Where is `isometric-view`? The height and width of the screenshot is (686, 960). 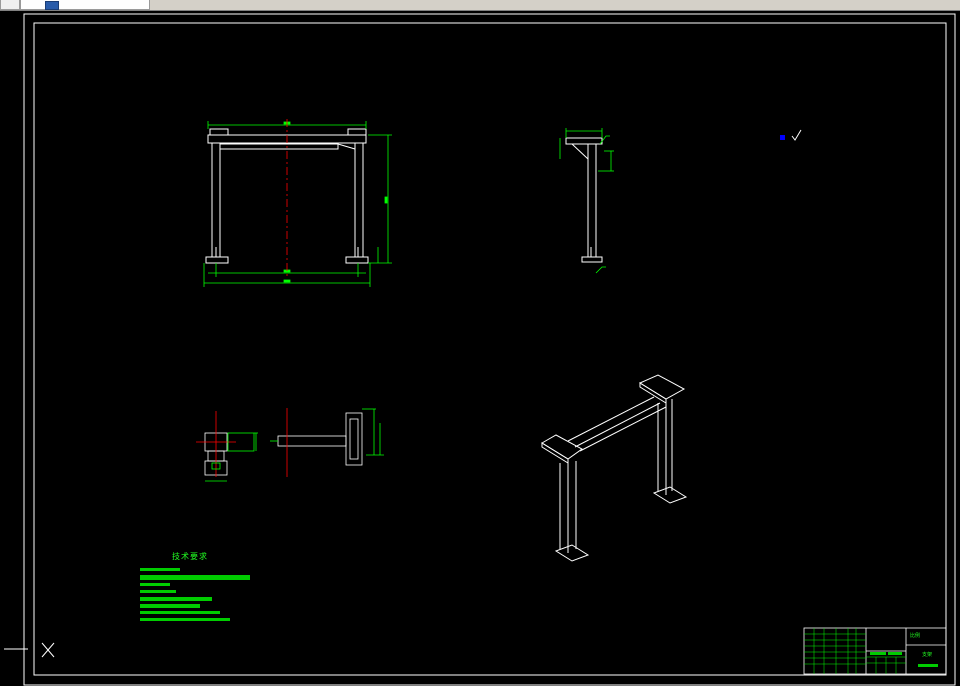 isometric-view is located at coordinates (614, 468).